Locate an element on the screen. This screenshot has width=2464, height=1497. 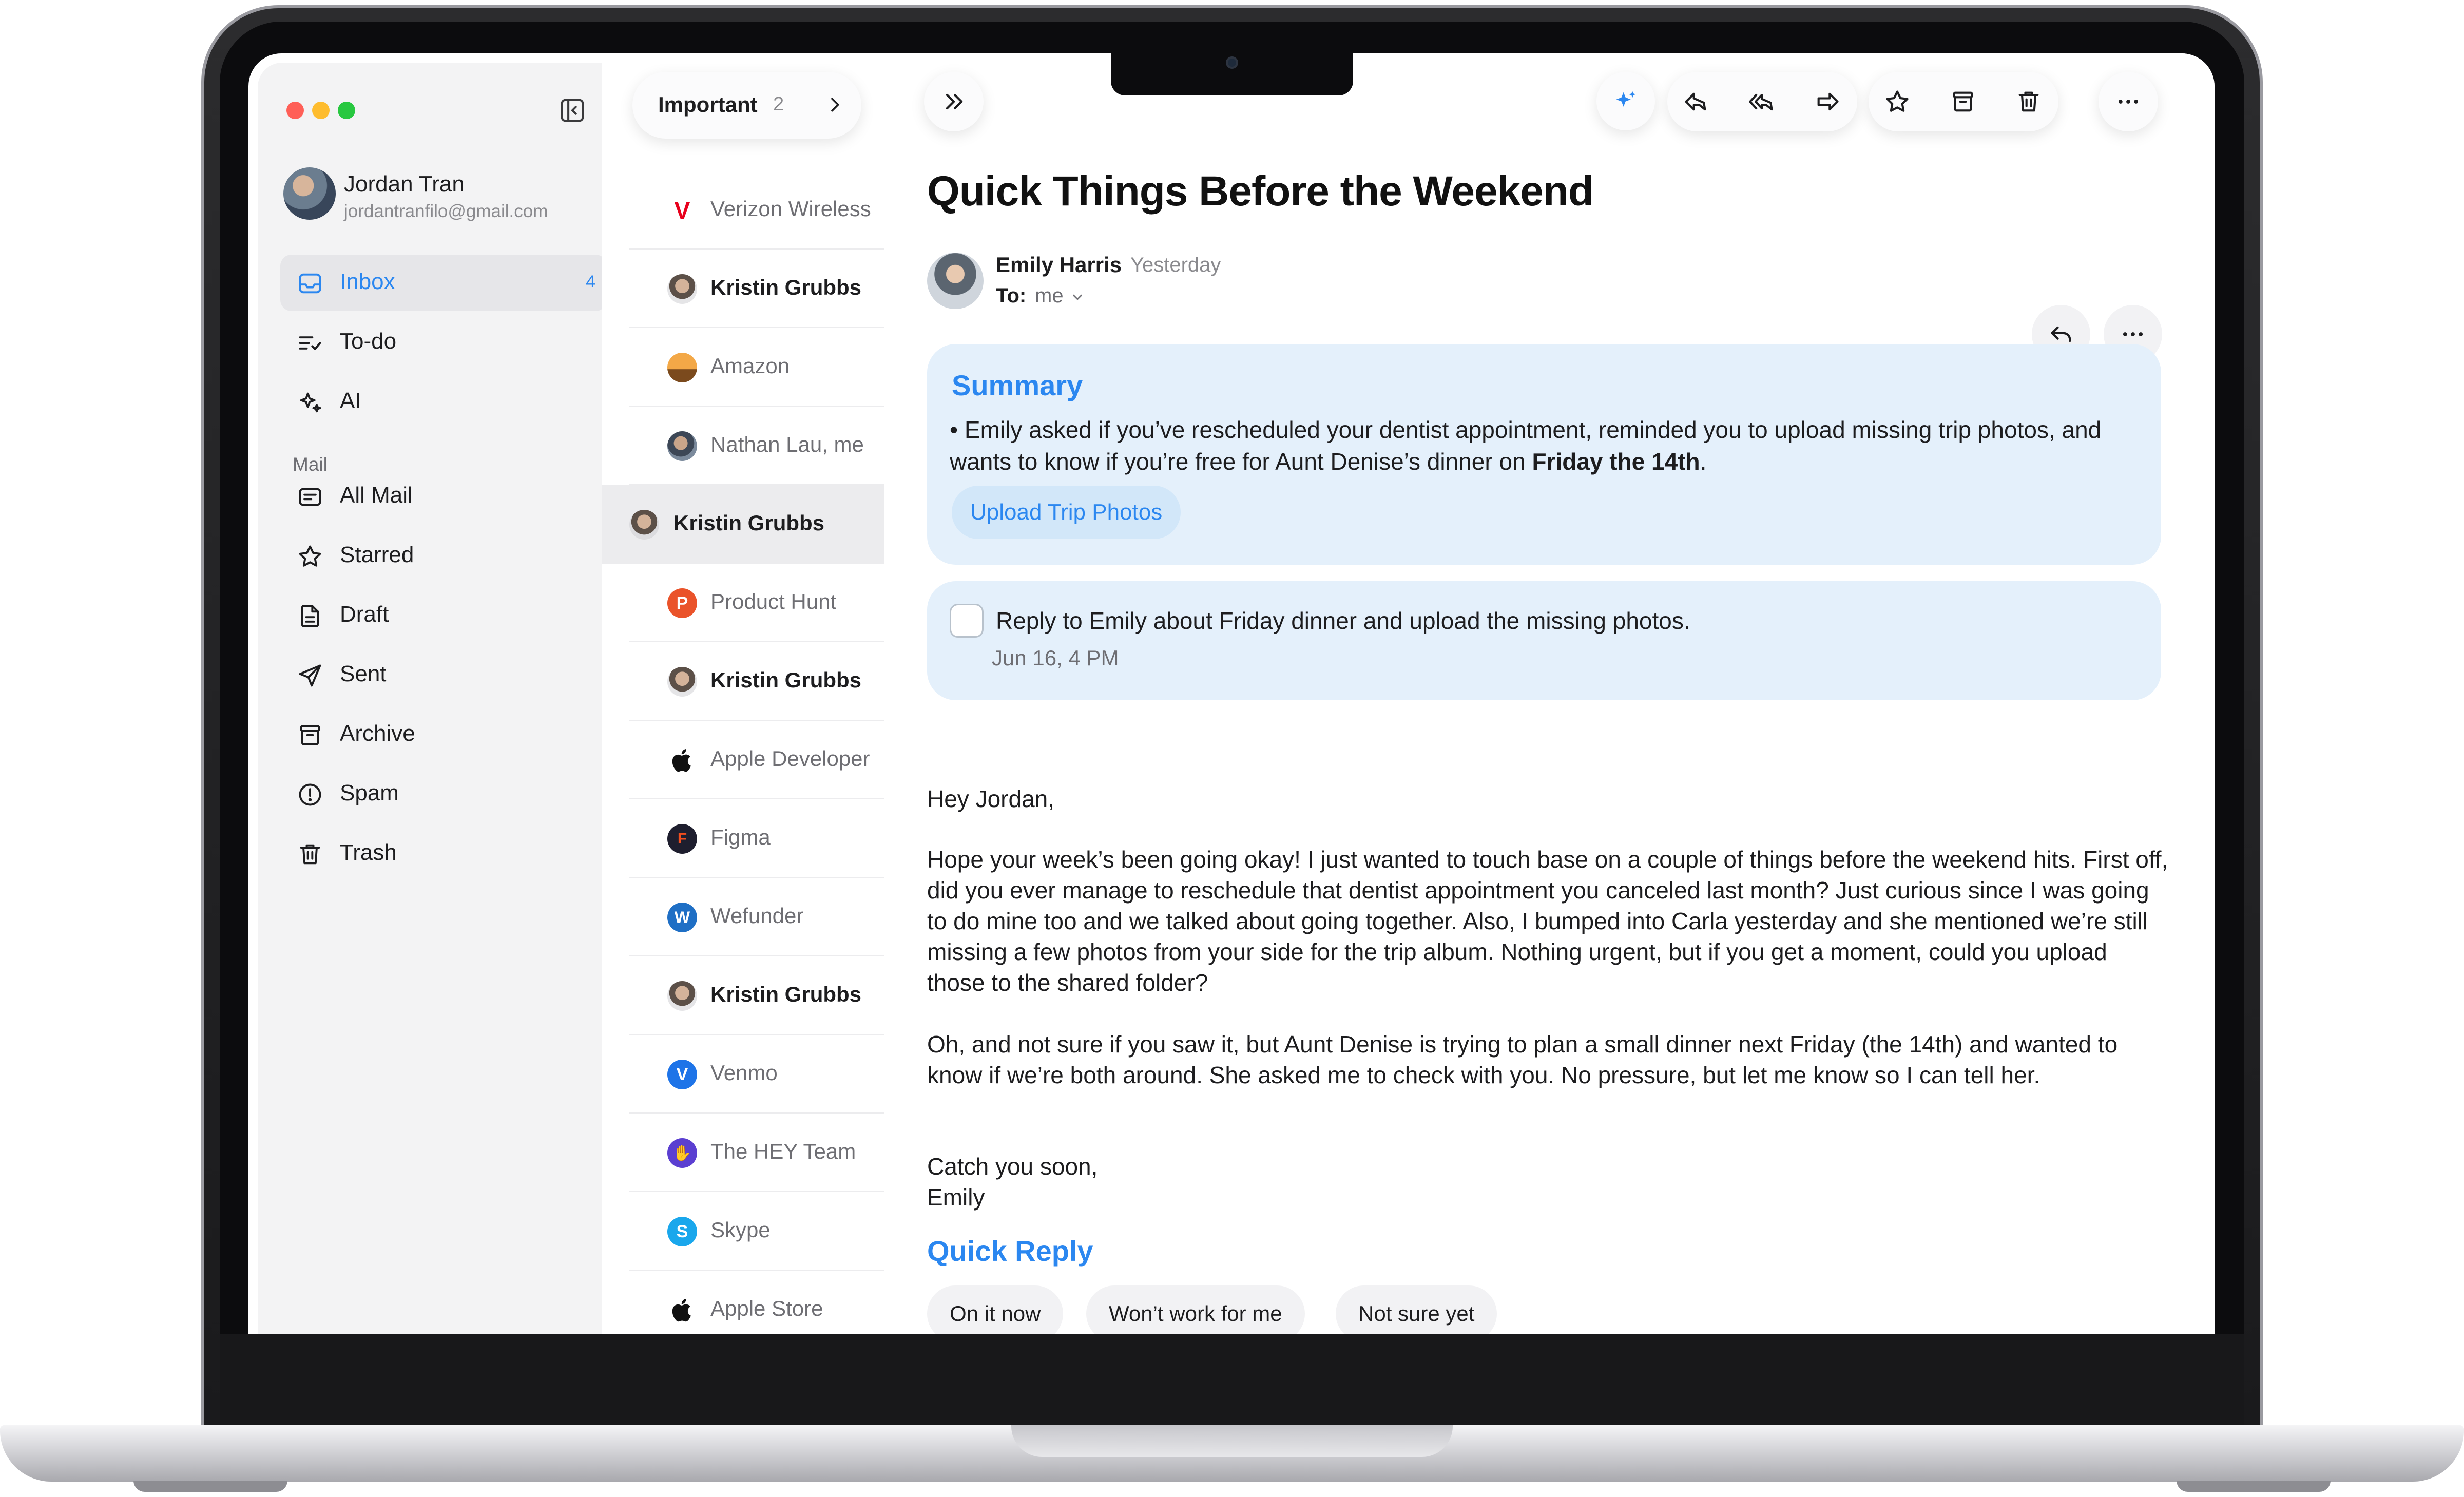
list-item: V Verizon Wireless is located at coordinates (756, 210).